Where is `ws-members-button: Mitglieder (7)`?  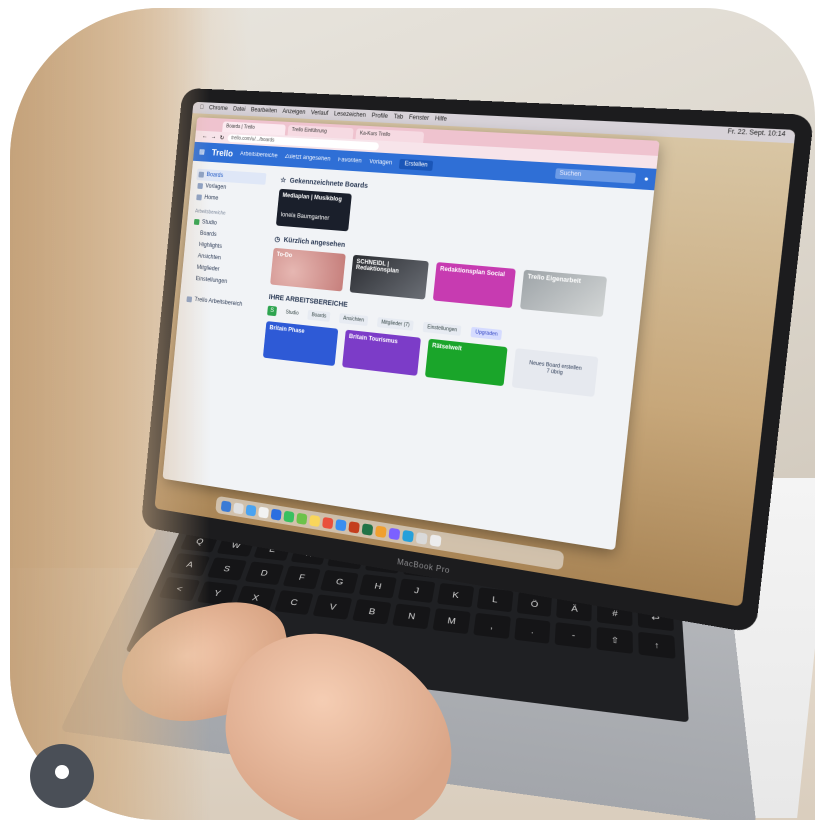
ws-members-button: Mitglieder (7) is located at coordinates (395, 324).